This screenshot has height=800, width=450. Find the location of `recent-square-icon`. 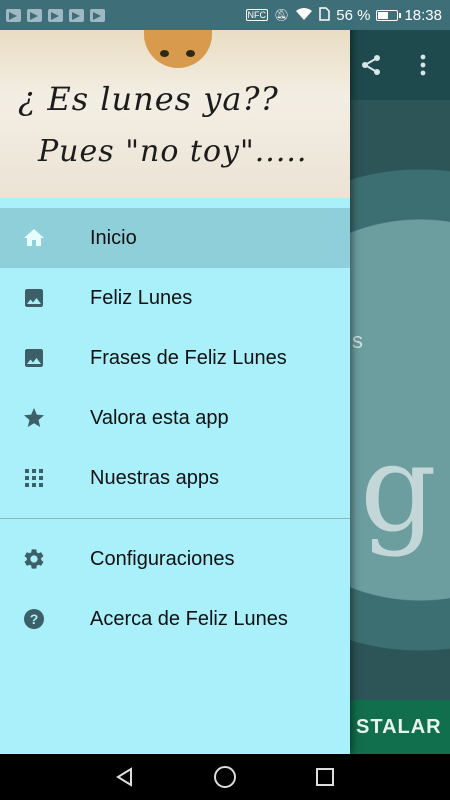

recent-square-icon is located at coordinates (325, 777).